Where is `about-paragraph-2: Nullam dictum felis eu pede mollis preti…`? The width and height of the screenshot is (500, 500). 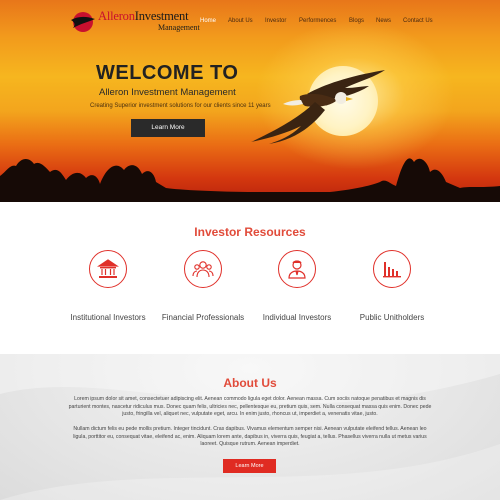 about-paragraph-2: Nullam dictum felis eu pede mollis preti… is located at coordinates (250, 437).